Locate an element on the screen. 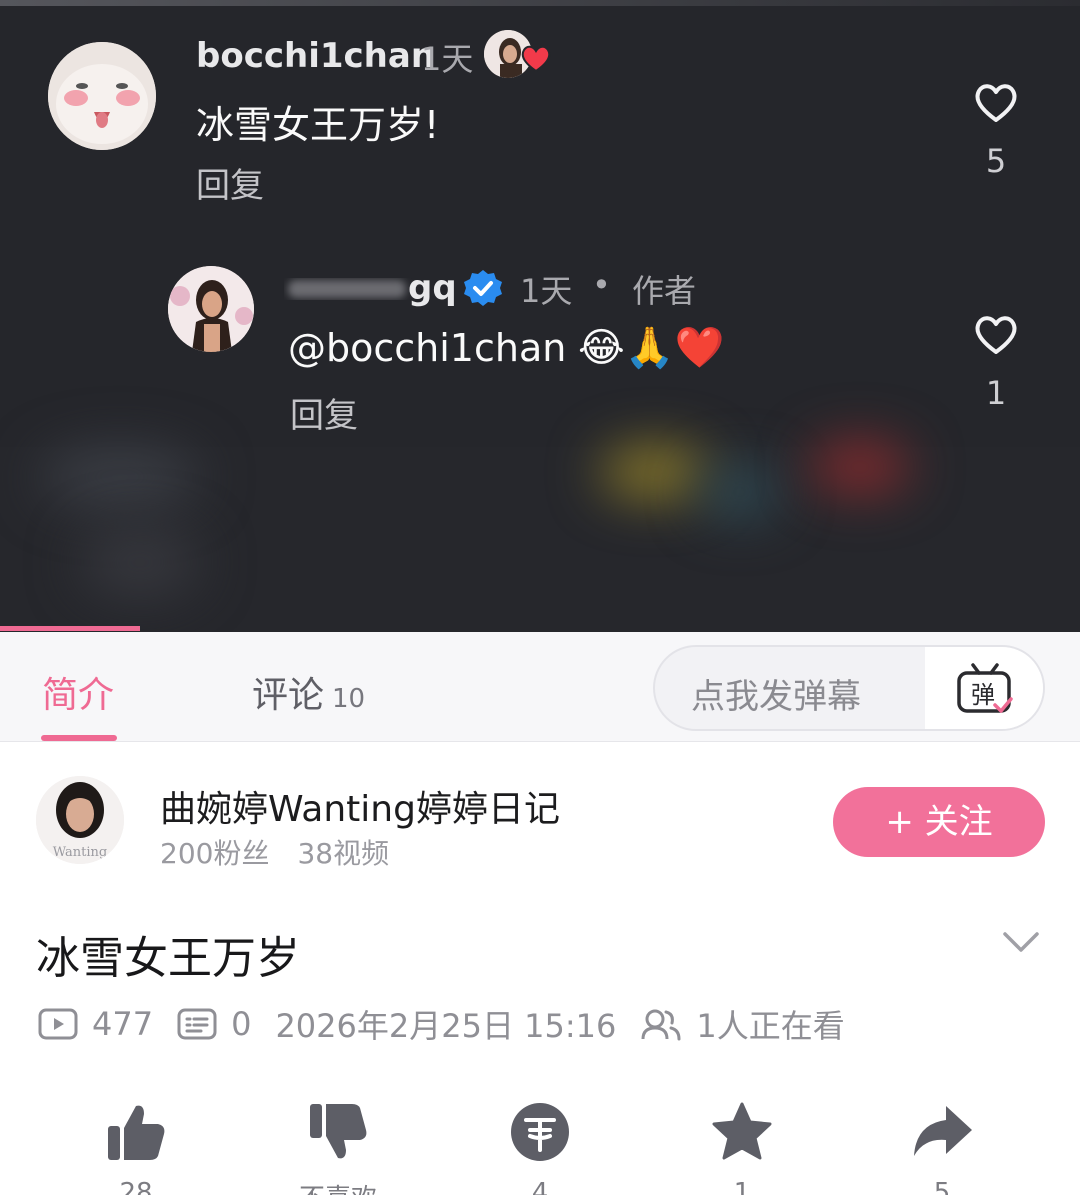 The height and width of the screenshot is (1195, 1080). danmaku-icon-char: 弹 is located at coordinates (983, 695).